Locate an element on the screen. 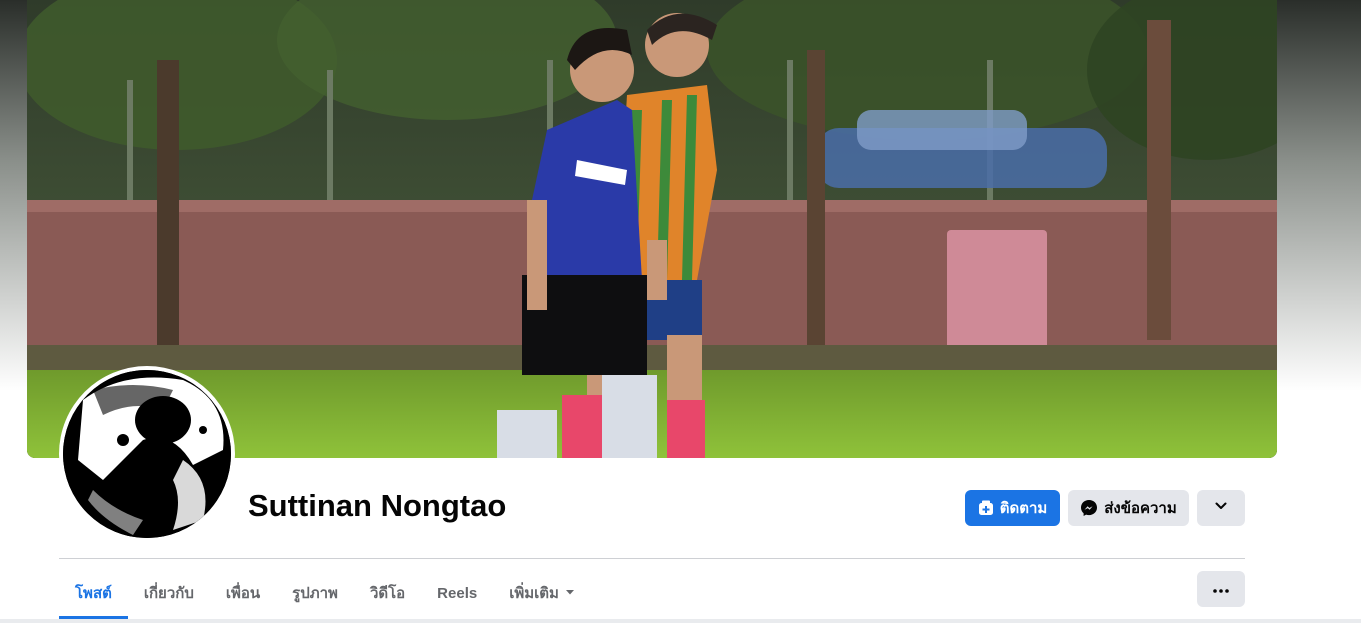 The width and height of the screenshot is (1361, 623). profile-name: Suttinan Nongtao is located at coordinates (377, 505).